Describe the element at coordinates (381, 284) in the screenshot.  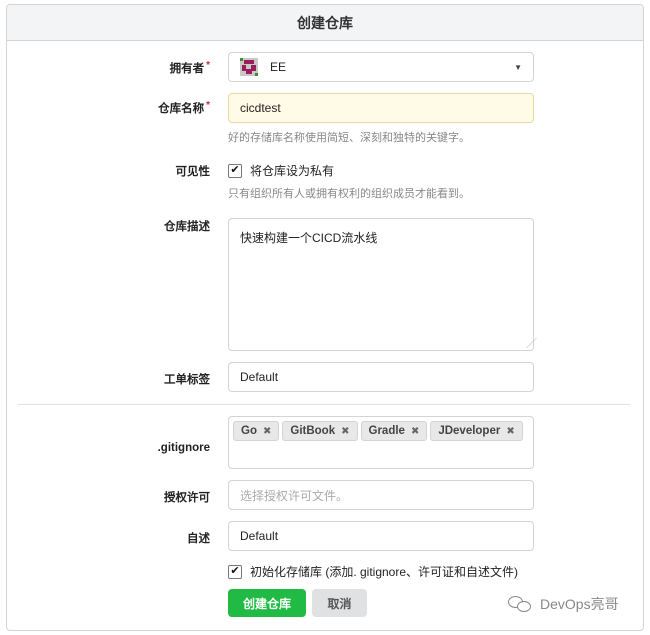
I see `description-textarea: 快速构建一个CICD流水线` at that location.